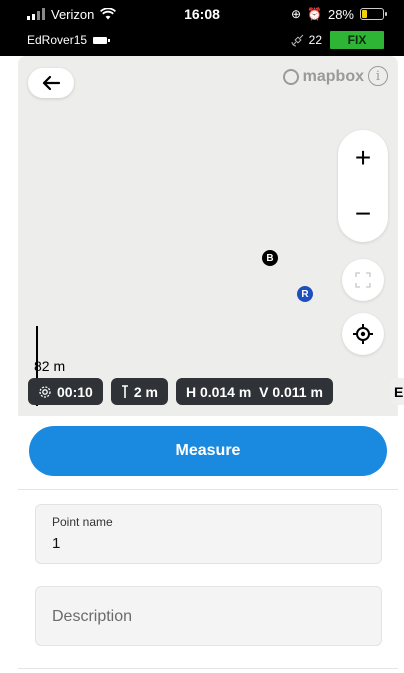  Describe the element at coordinates (357, 40) in the screenshot. I see `fix-status-badge: FIX` at that location.